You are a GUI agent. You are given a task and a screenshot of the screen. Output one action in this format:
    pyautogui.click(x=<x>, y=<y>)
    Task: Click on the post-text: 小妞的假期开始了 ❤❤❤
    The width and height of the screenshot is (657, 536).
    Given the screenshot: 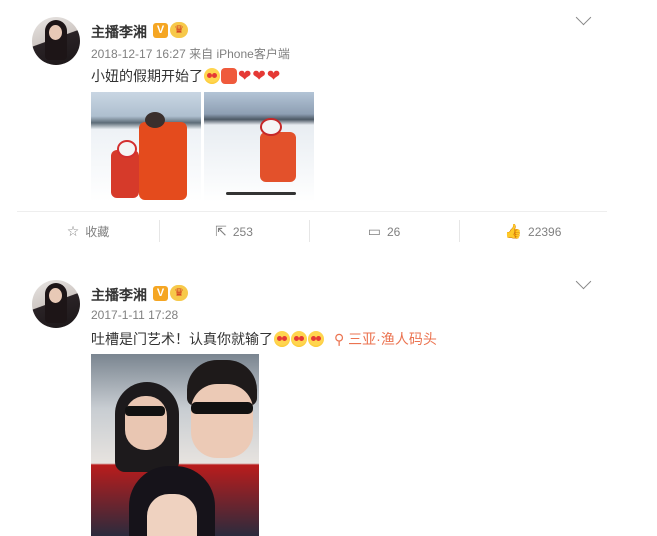 What is the action you would take?
    pyautogui.click(x=186, y=76)
    